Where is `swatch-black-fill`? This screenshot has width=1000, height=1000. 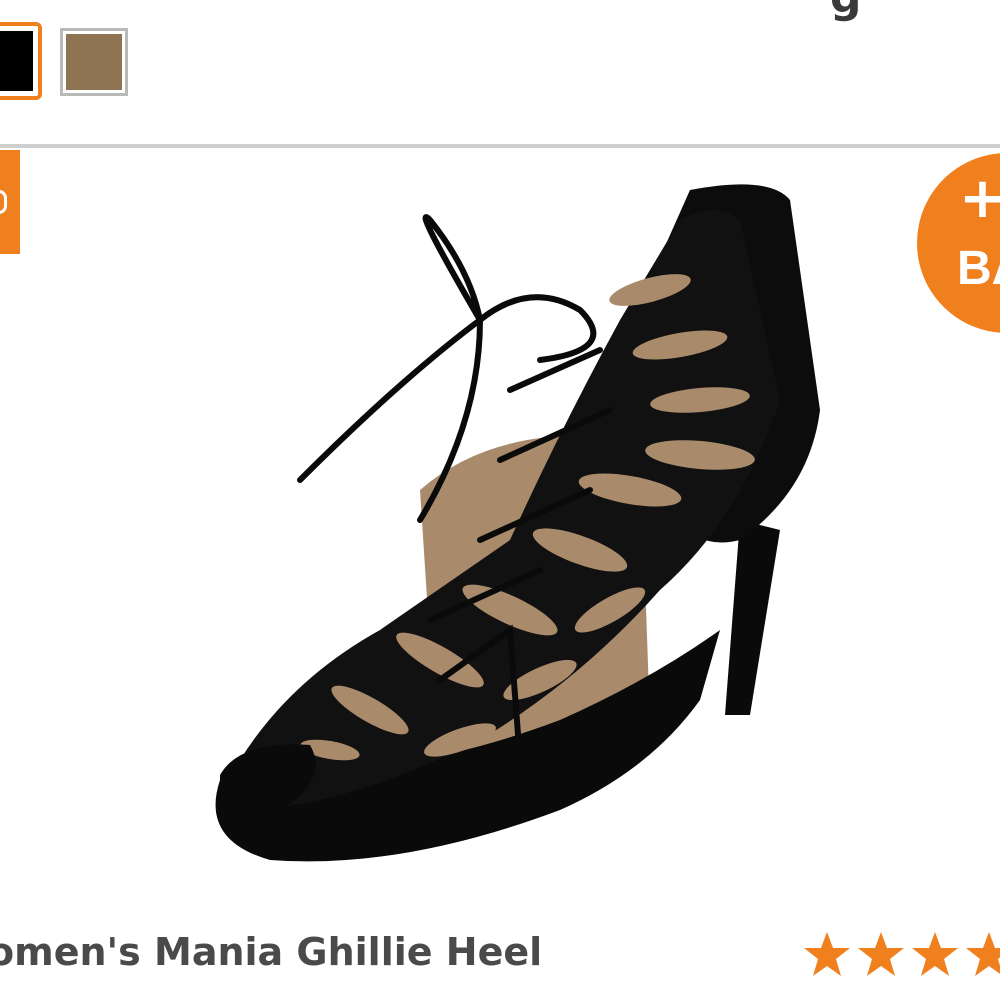 swatch-black-fill is located at coordinates (16, 61).